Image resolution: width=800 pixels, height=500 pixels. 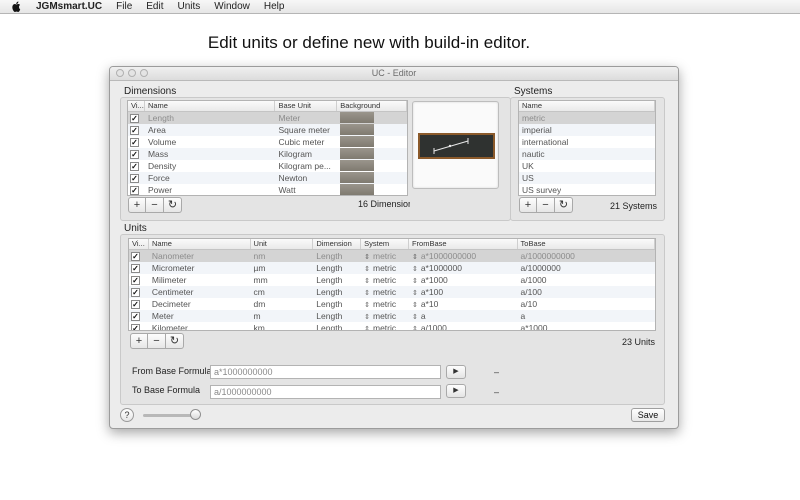 I want to click on from-base-formula-field: a*1000000000, so click(x=325, y=372).